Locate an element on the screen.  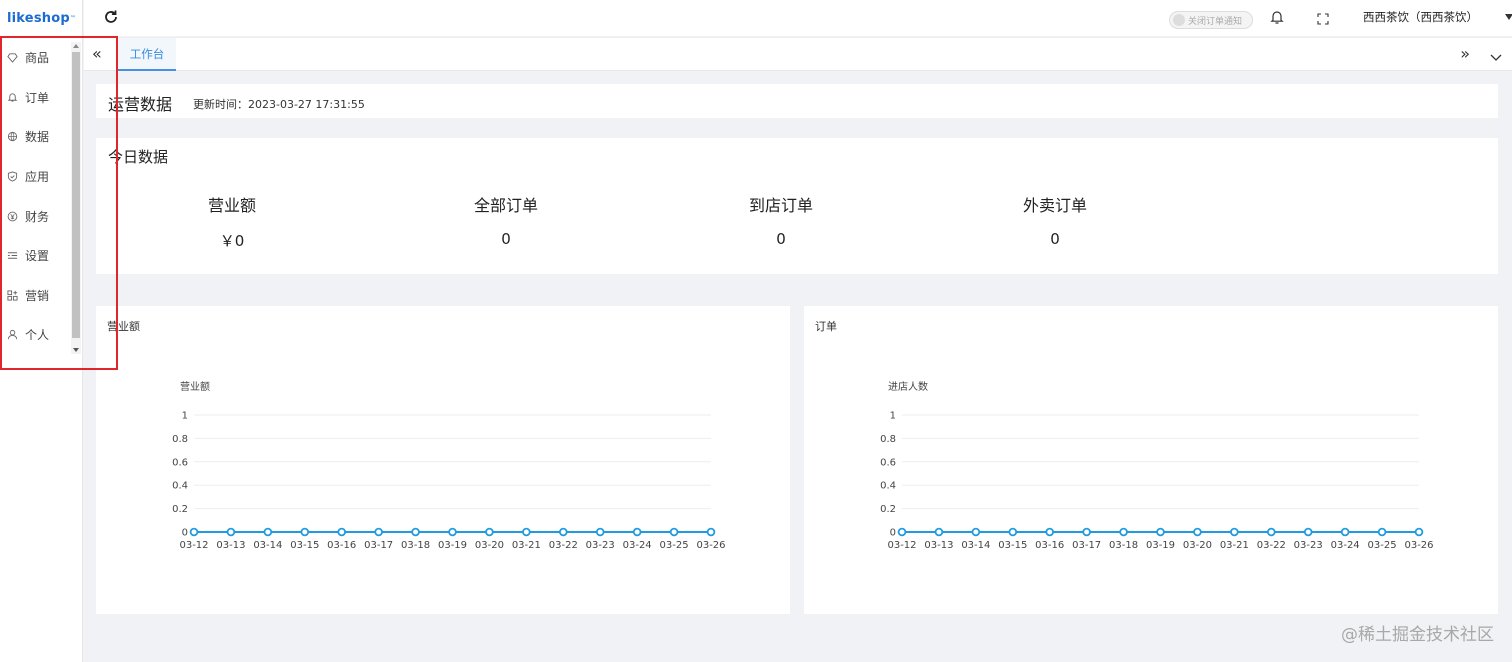
x-tick-label: 03-13 is located at coordinates (230, 545).